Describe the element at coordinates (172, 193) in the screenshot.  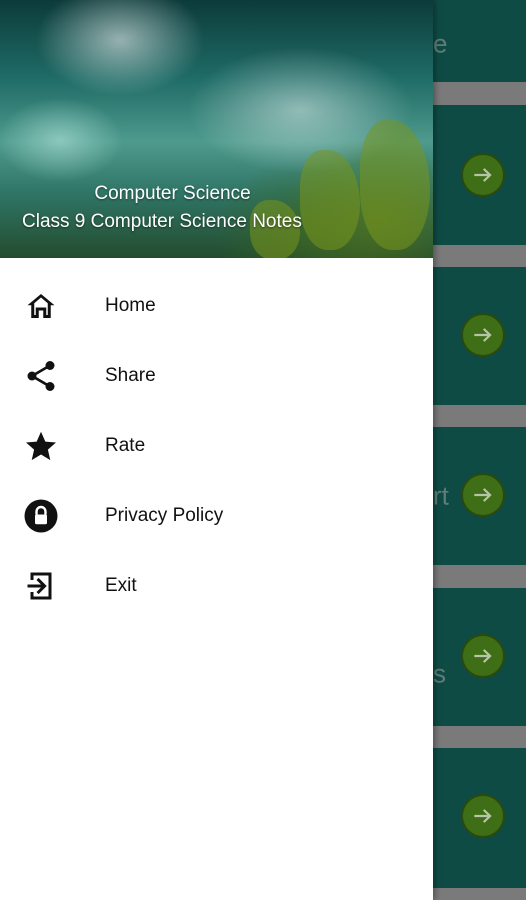
I see `drawer-header-title: Computer Science` at that location.